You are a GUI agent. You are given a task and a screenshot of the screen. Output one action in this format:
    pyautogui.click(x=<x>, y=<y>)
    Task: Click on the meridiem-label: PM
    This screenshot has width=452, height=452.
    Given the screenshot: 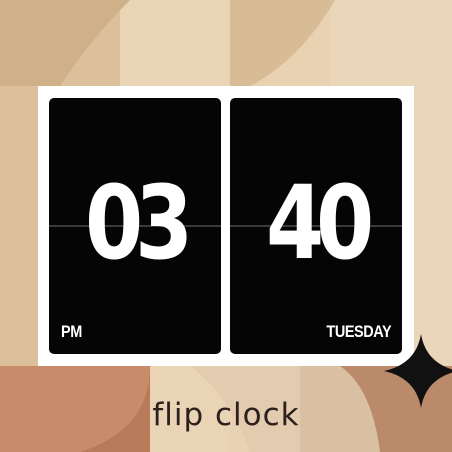 What is the action you would take?
    pyautogui.click(x=71, y=331)
    